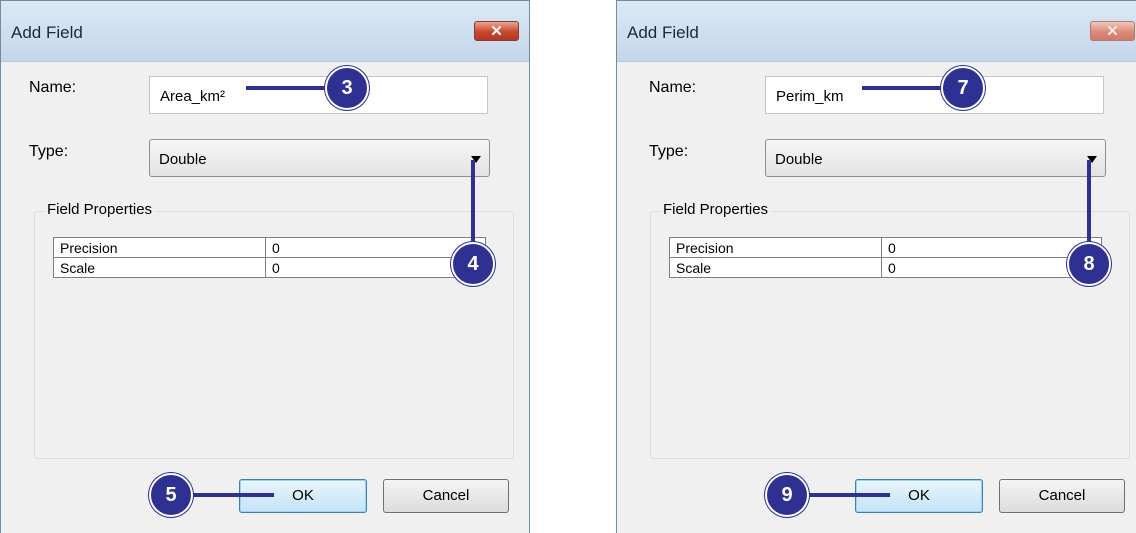  I want to click on callout-badge: 7, so click(963, 88).